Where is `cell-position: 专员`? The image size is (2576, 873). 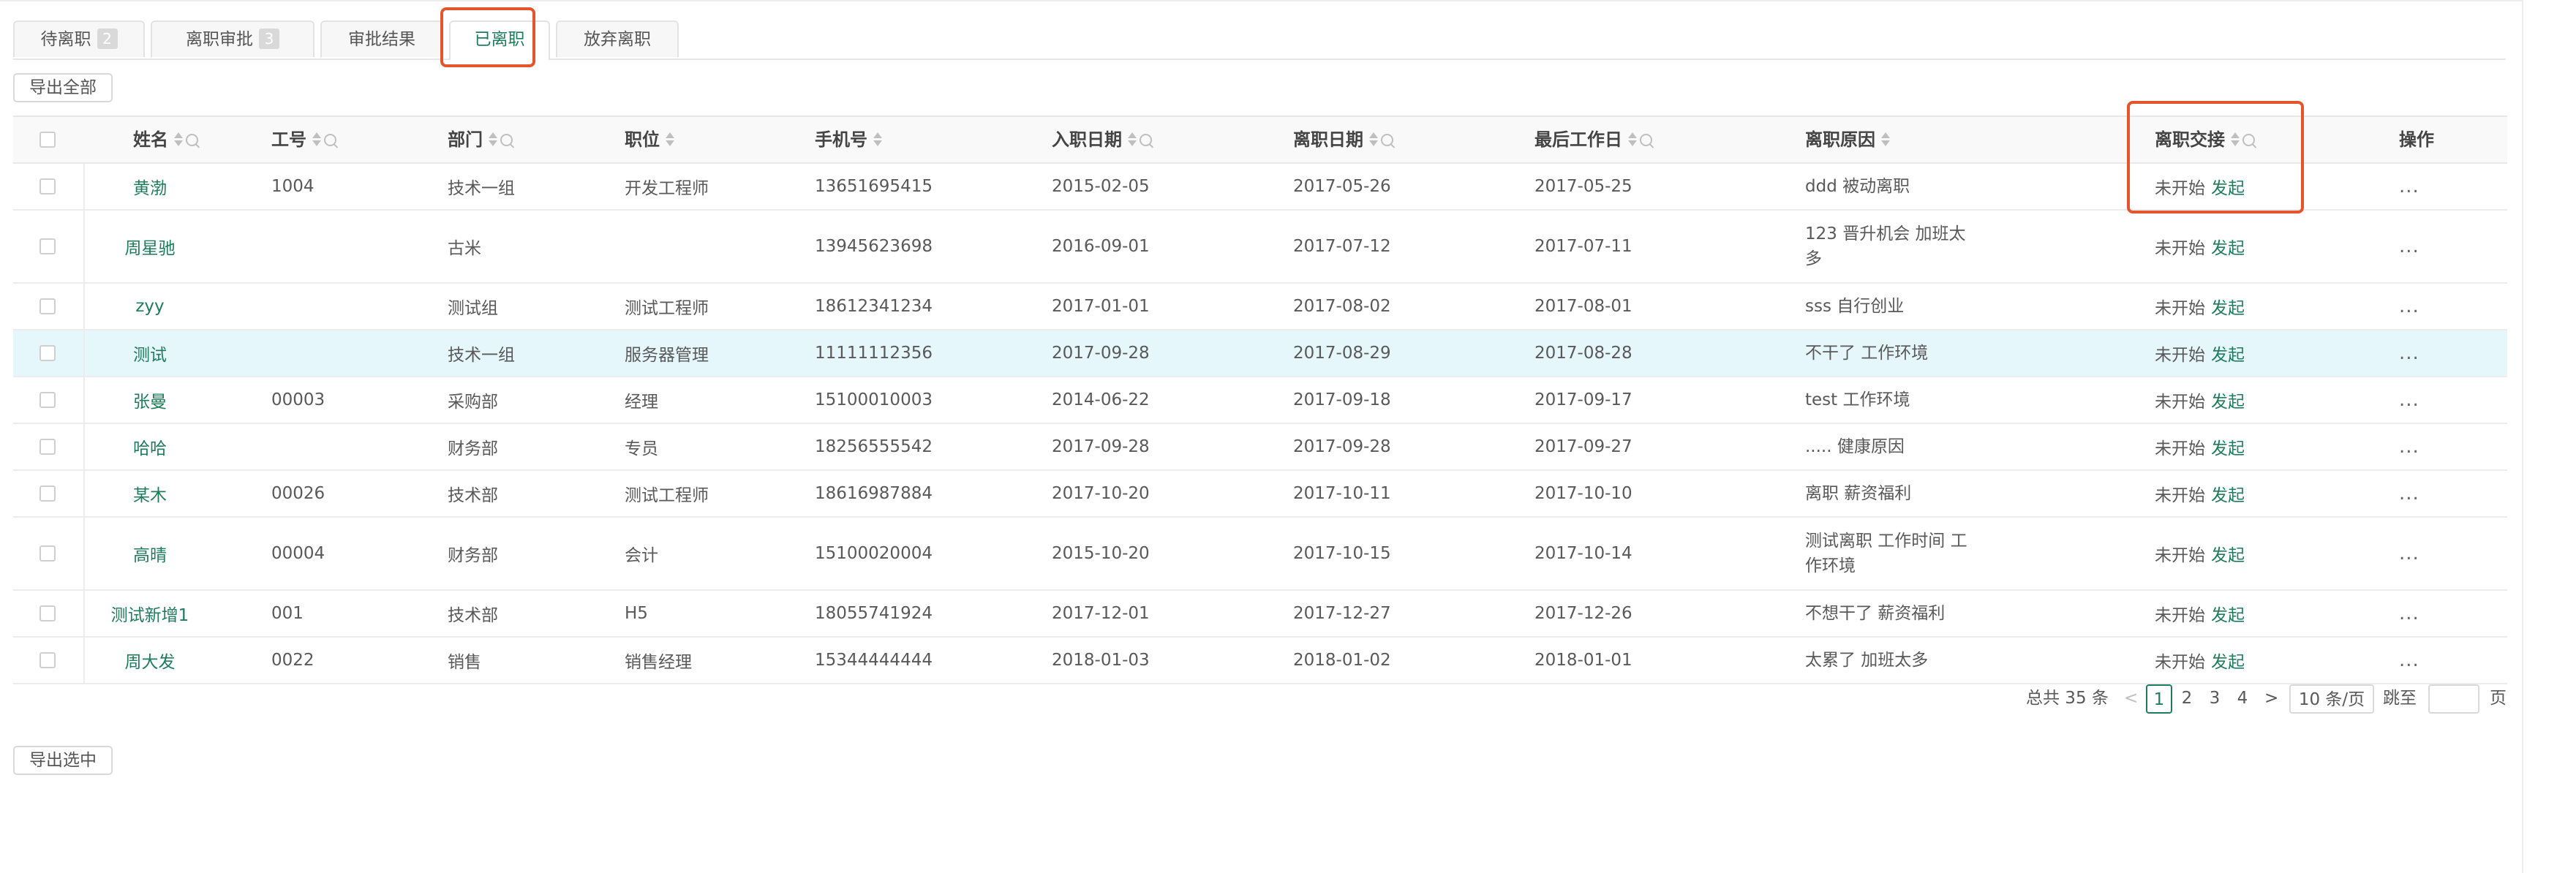 cell-position: 专员 is located at coordinates (641, 448).